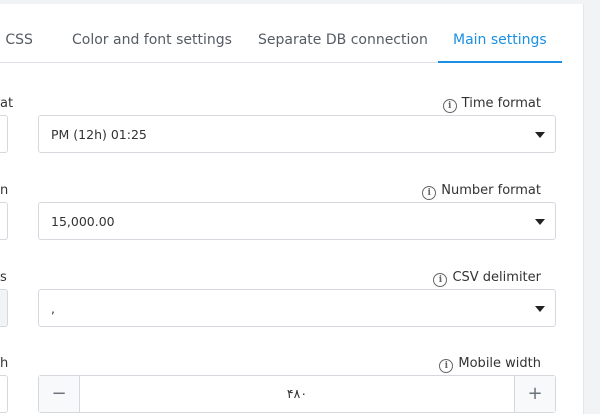 The height and width of the screenshot is (414, 600). I want to click on csv-delimiter-select: ,, so click(297, 308).